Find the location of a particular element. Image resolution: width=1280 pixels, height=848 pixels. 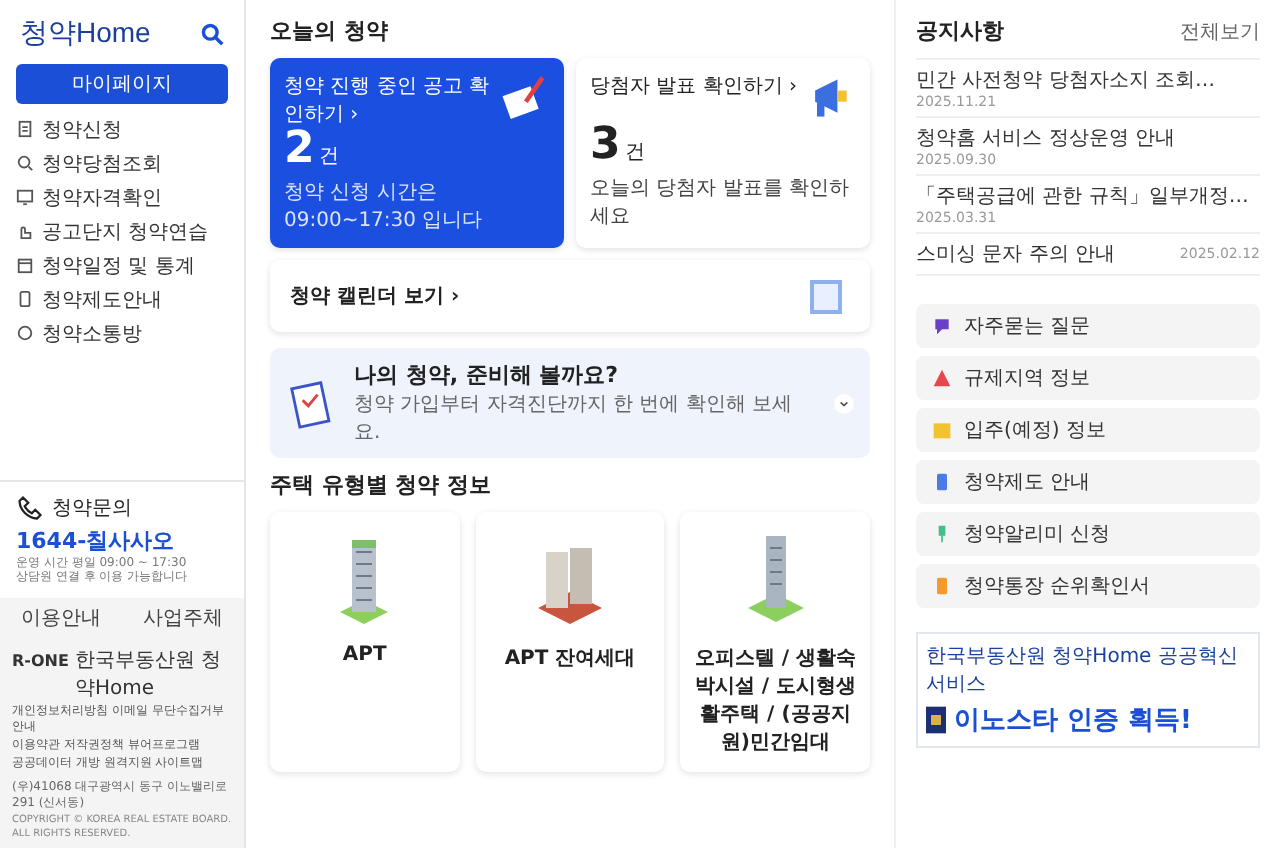

contact-label: 청약문의 is located at coordinates (92, 508).